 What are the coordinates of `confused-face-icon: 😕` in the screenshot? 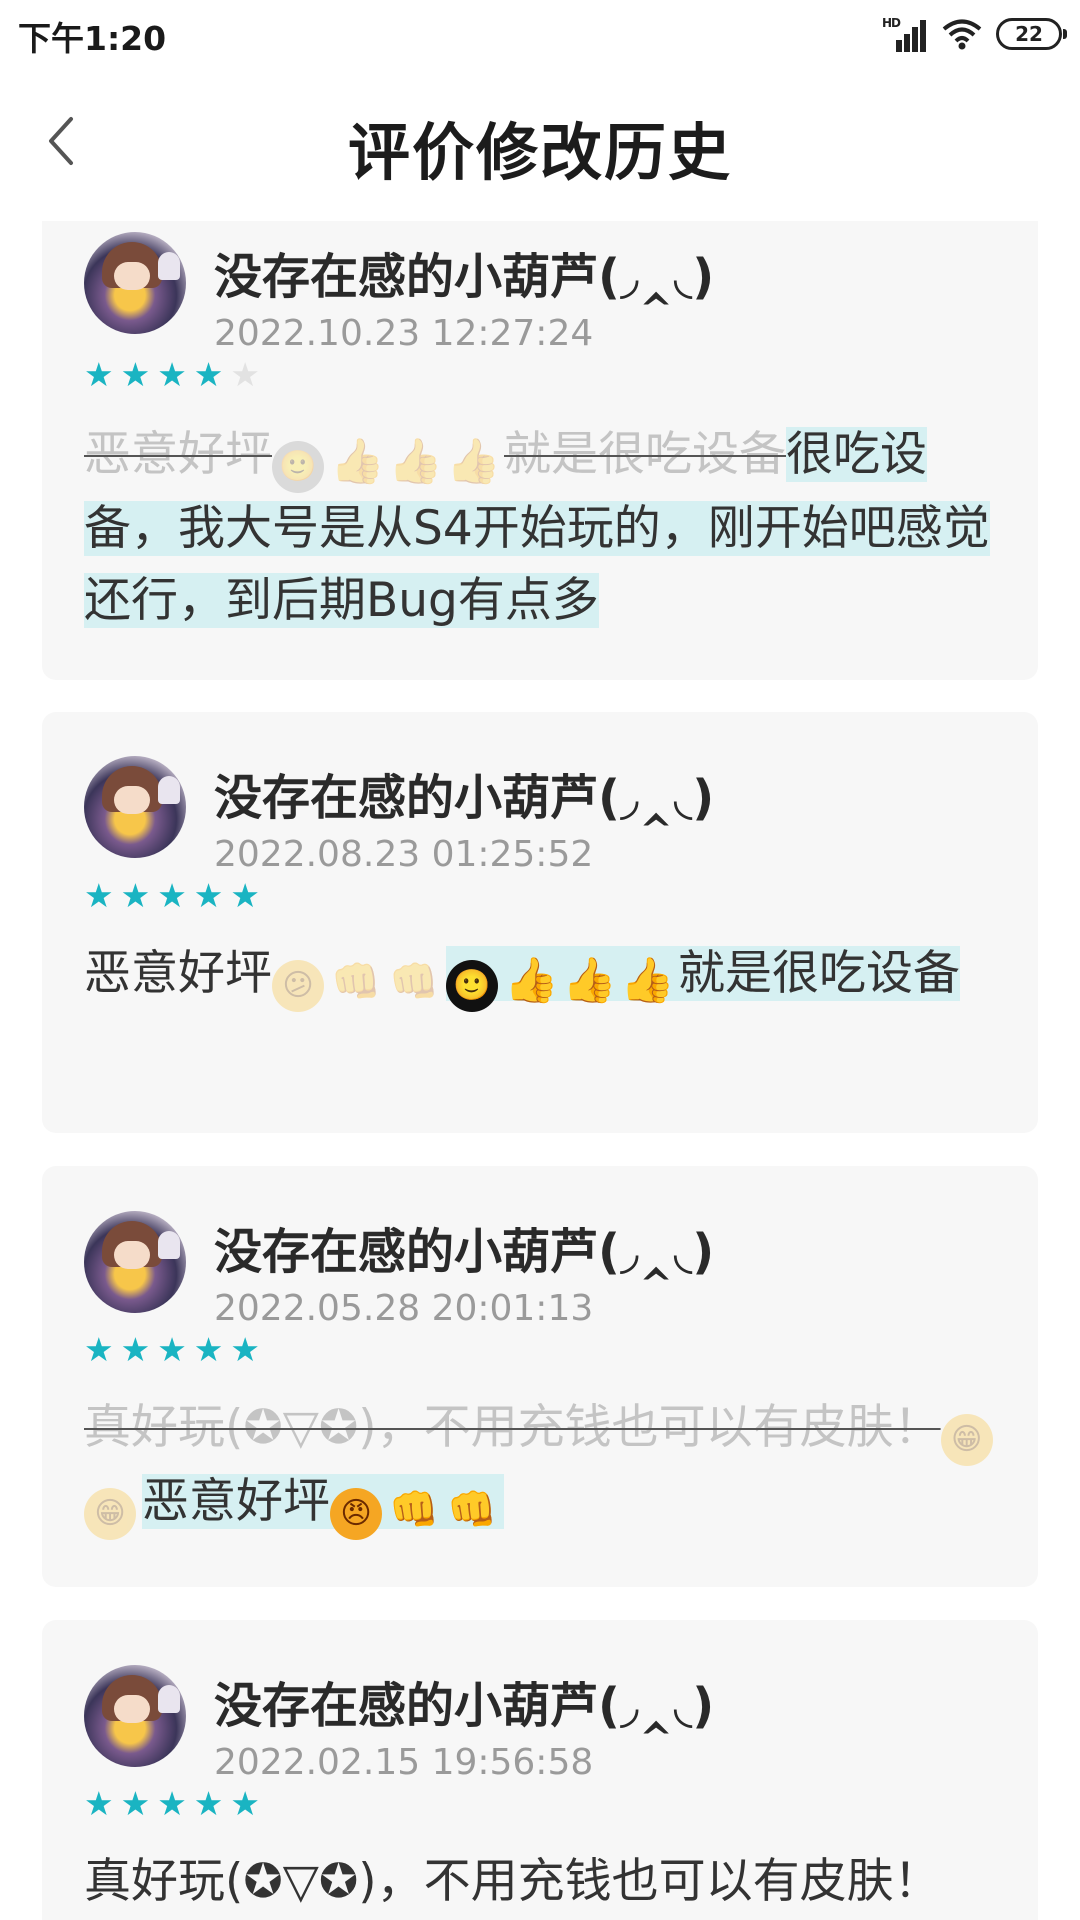 It's located at (298, 986).